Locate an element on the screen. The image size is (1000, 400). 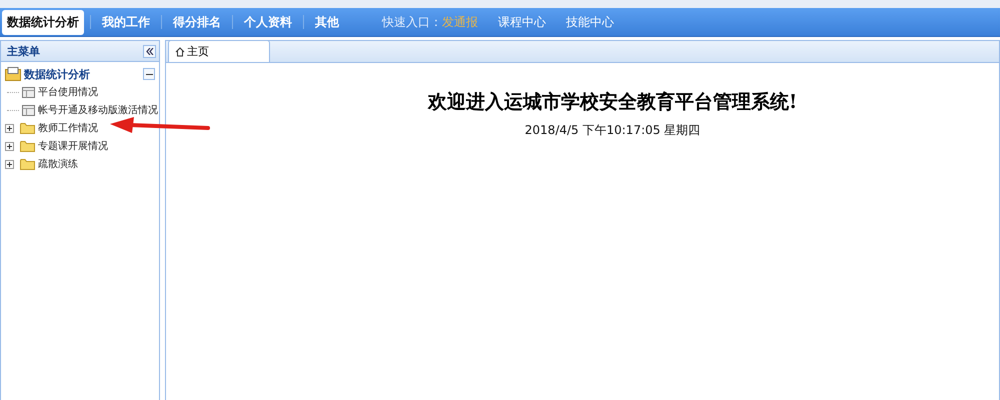
nav-tab: 数据统计分析 is located at coordinates (43, 22).